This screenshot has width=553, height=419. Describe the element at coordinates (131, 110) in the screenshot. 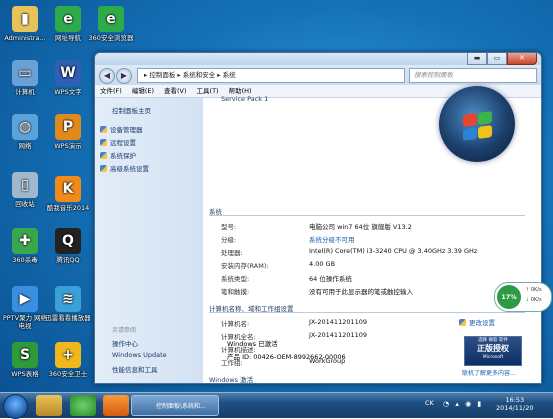

I see `control-panel-home-link: 控制面板主页` at that location.